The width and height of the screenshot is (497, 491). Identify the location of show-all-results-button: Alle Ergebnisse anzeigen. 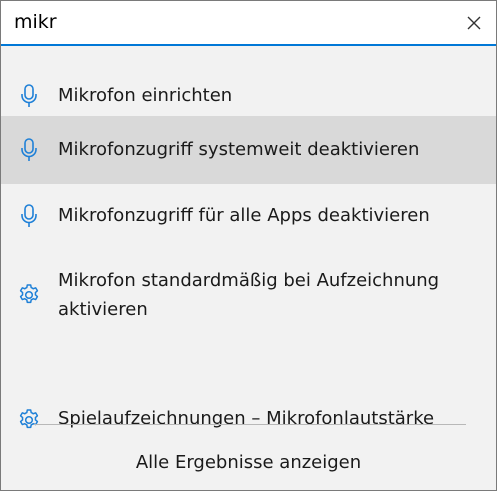
(248, 462).